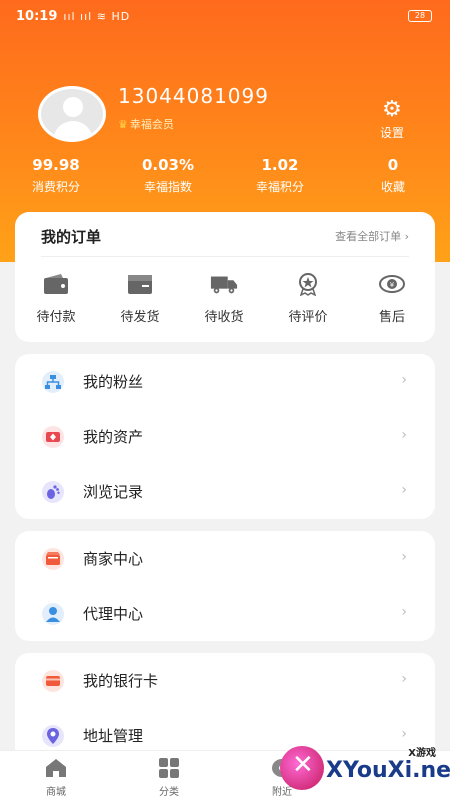  Describe the element at coordinates (225, 256) in the screenshot. I see `divider` at that location.